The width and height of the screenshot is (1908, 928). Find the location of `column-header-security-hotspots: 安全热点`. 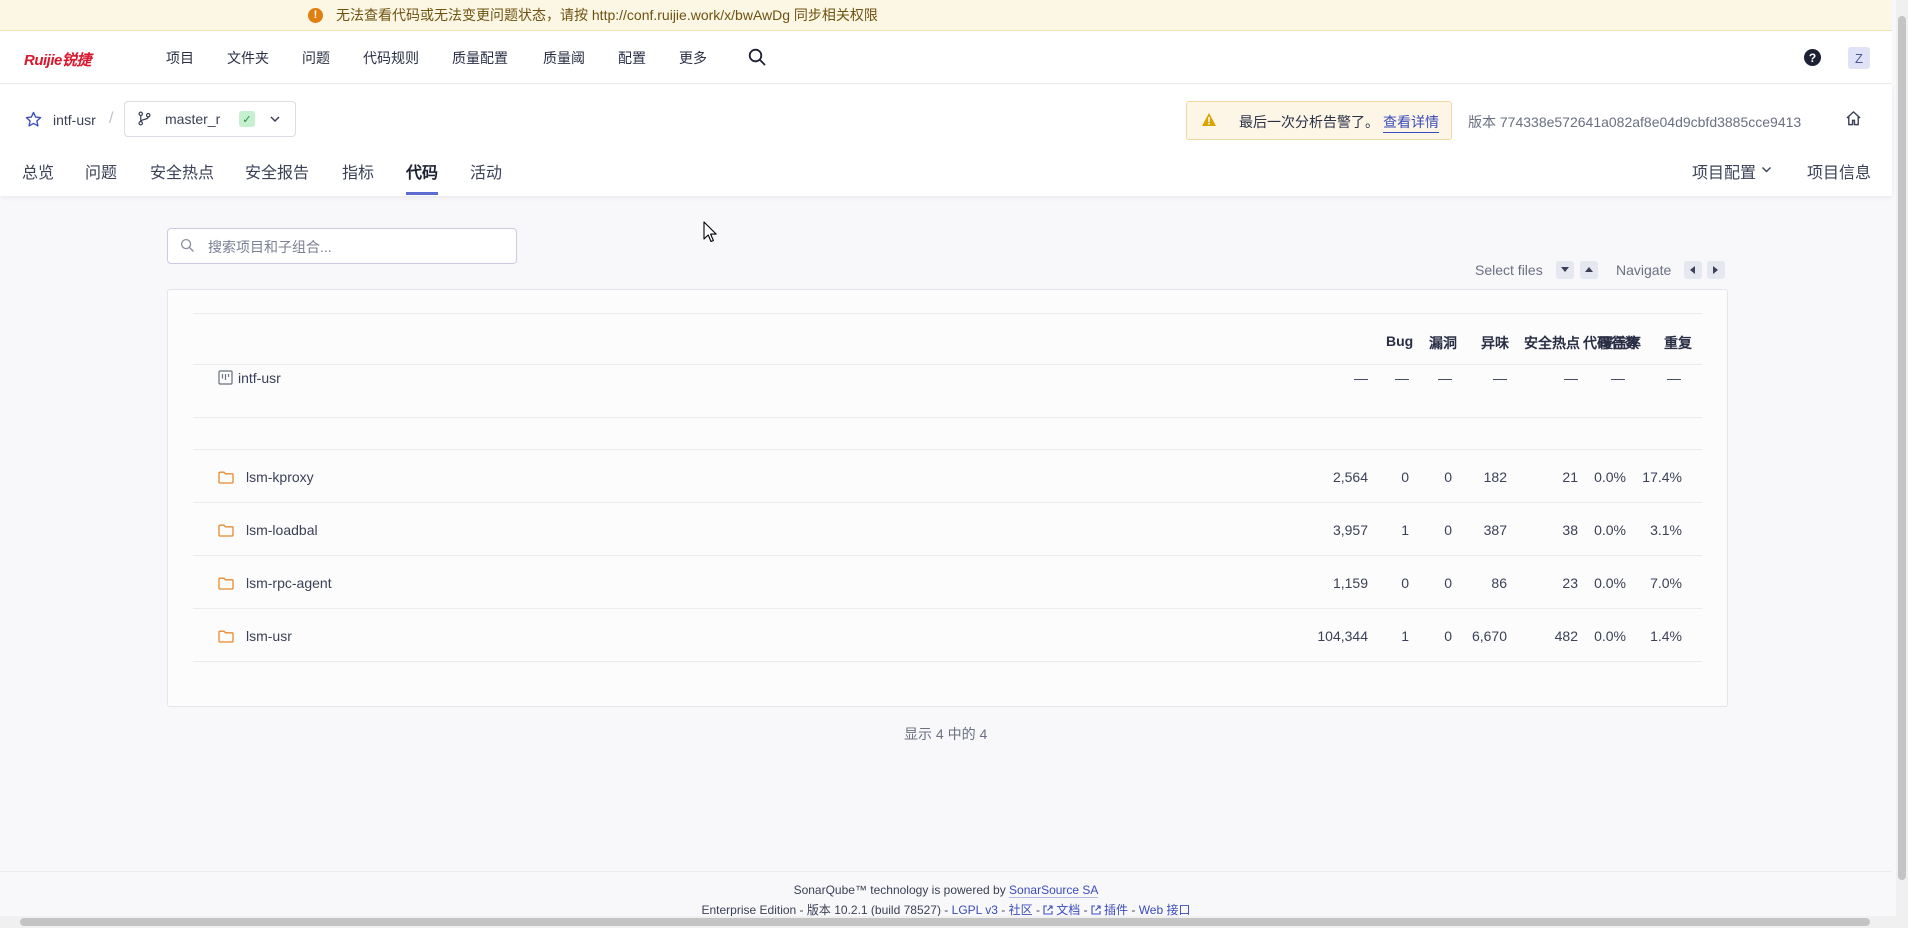

column-header-security-hotspots: 安全热点 is located at coordinates (1552, 343).